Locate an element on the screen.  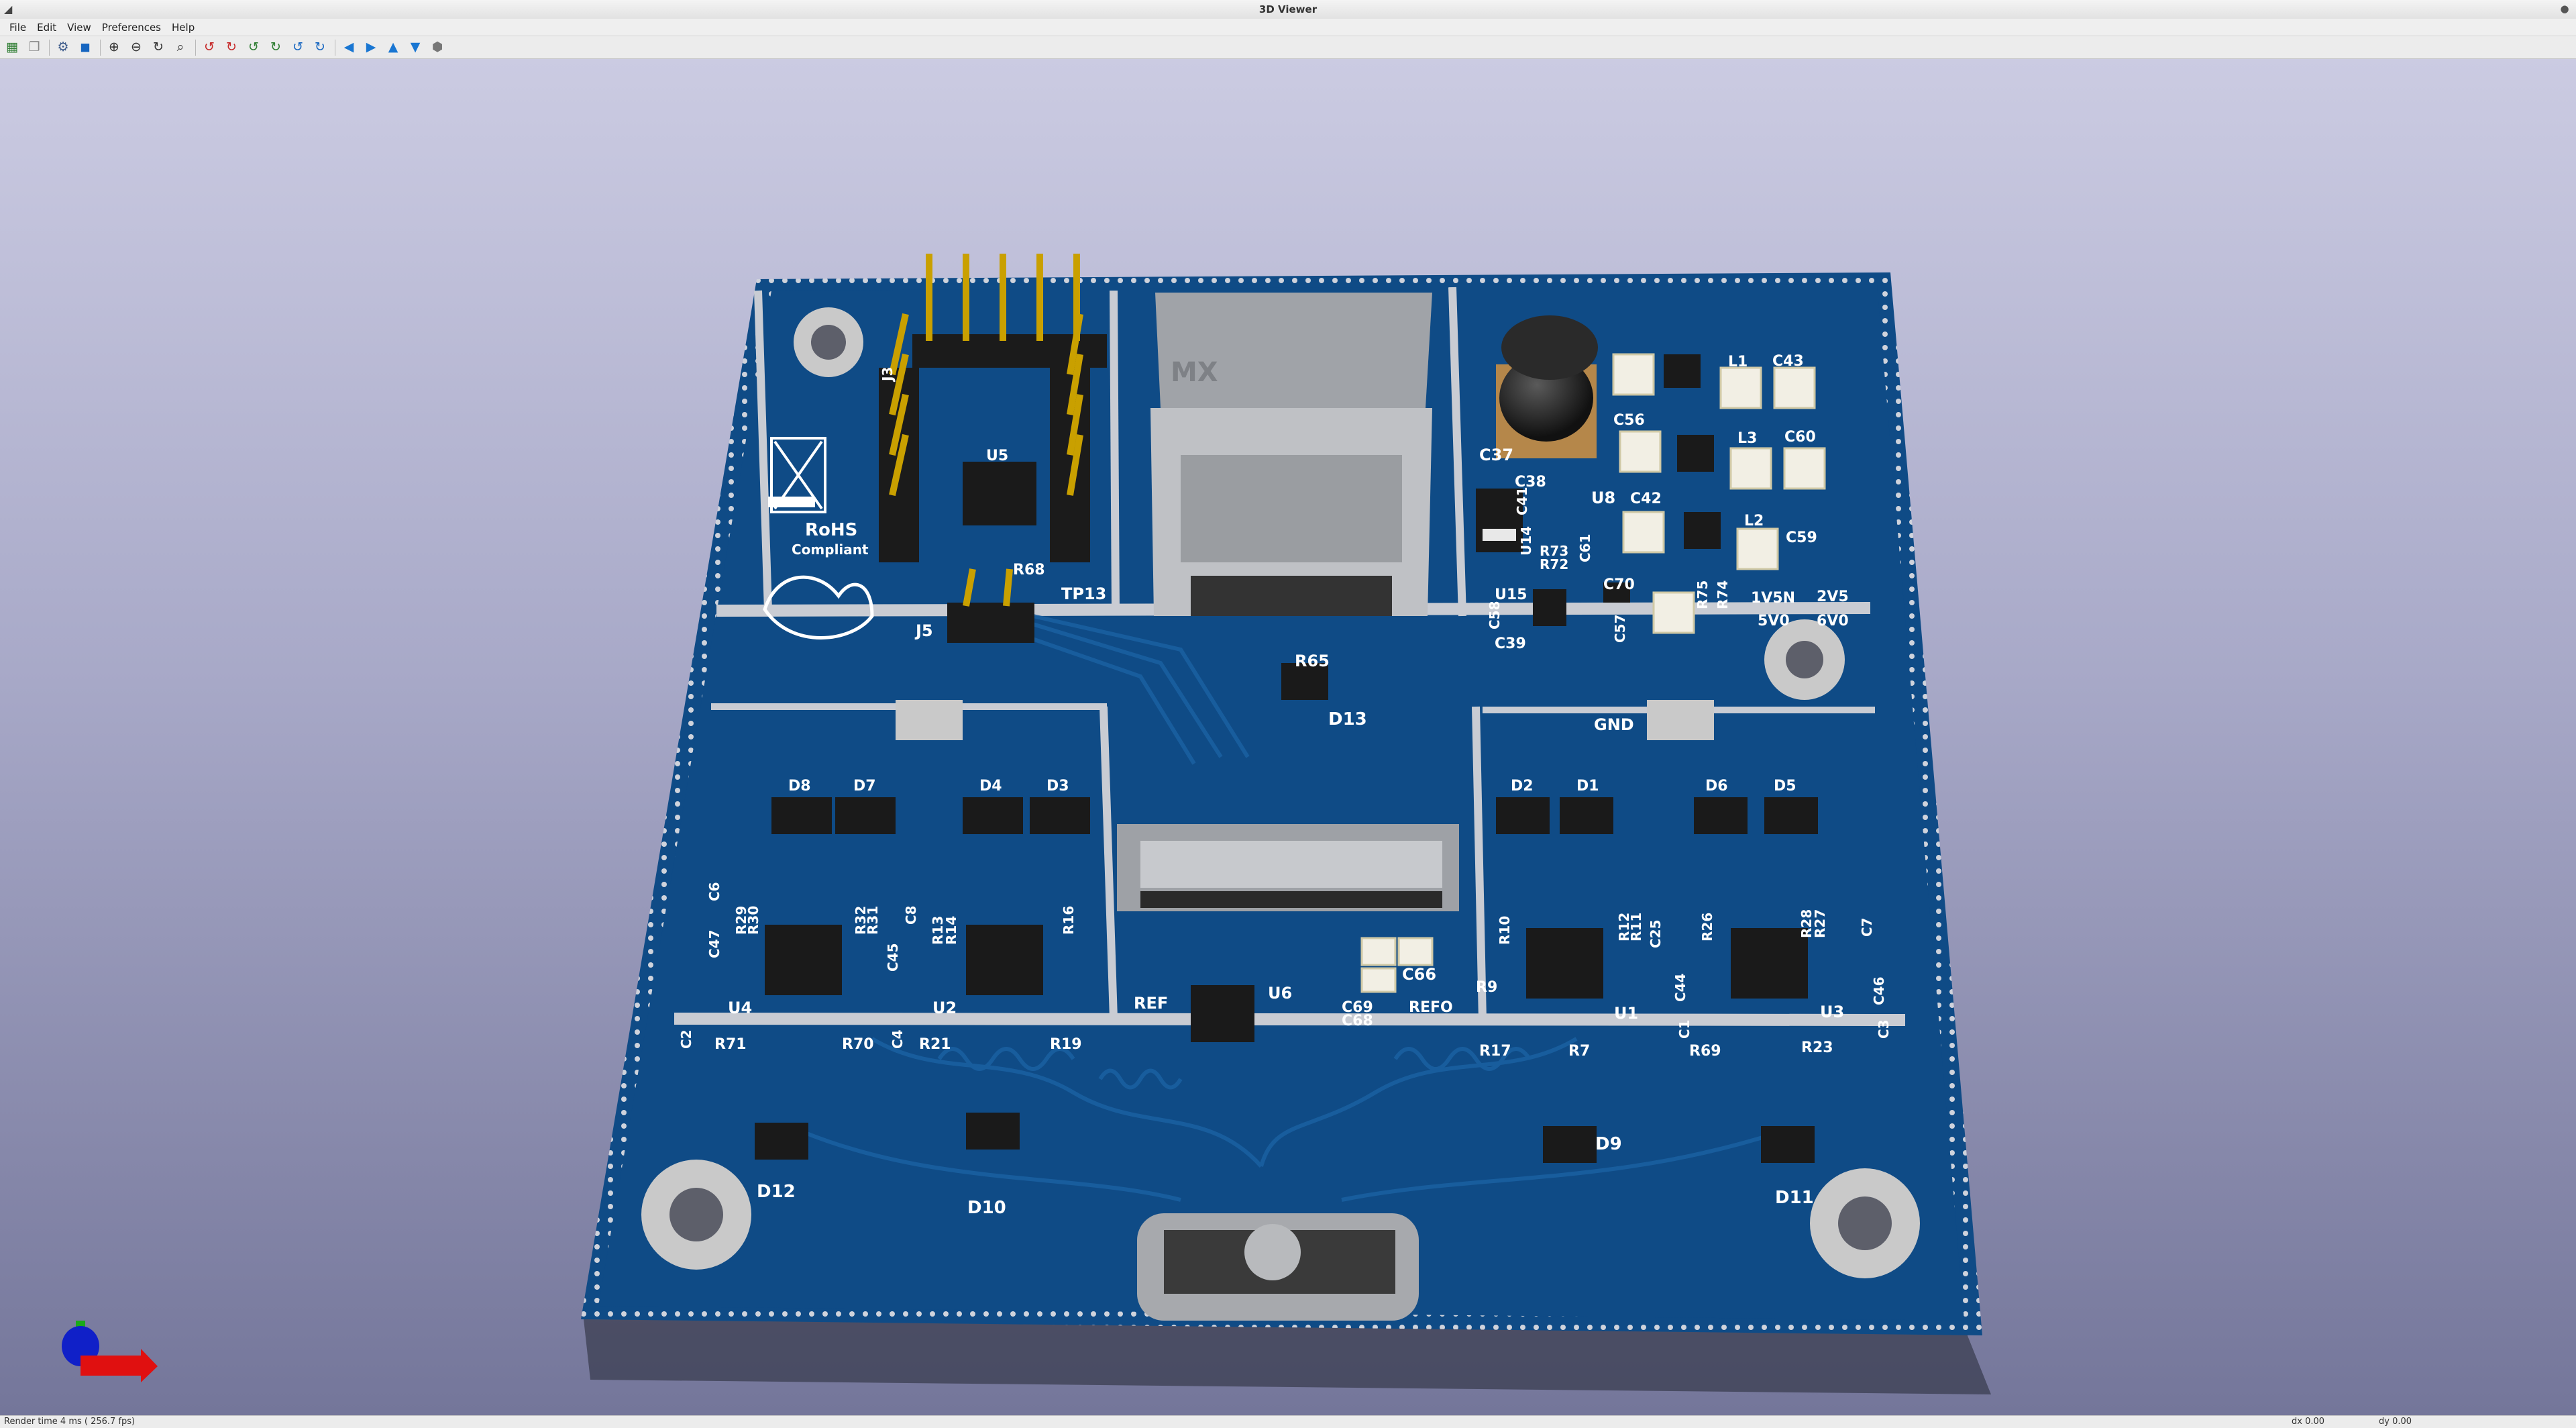
silk-label-d3: D3 is located at coordinates (1057, 786).